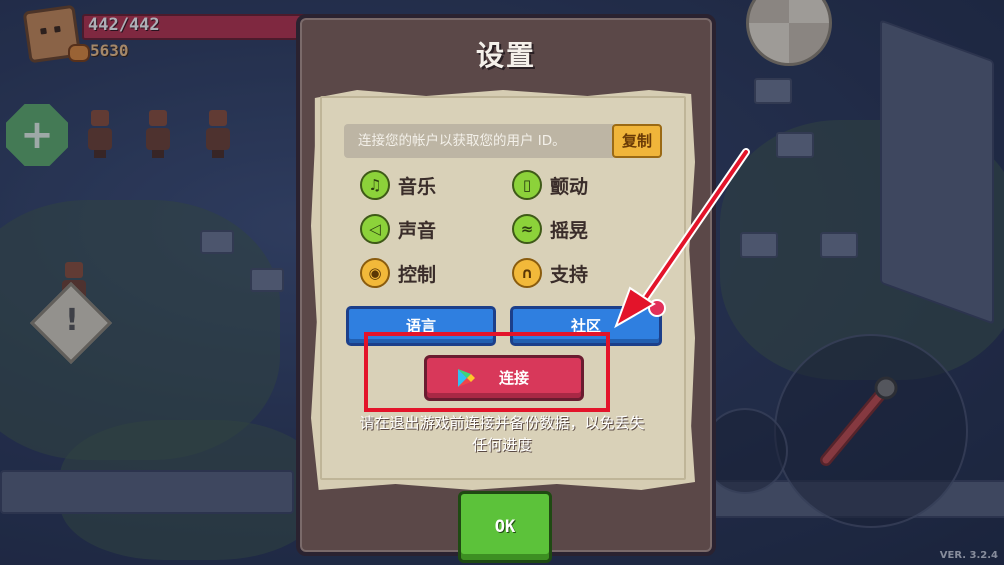 The image size is (1004, 565). I want to click on copy-button: 复制, so click(637, 141).